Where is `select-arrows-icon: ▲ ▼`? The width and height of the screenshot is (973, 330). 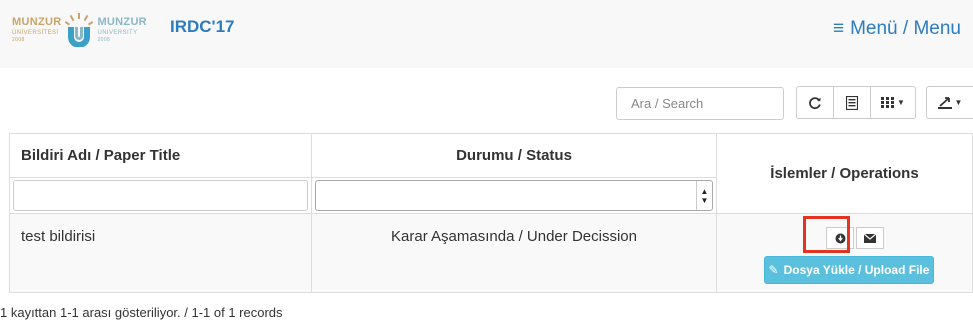 select-arrows-icon: ▲ ▼ is located at coordinates (704, 195).